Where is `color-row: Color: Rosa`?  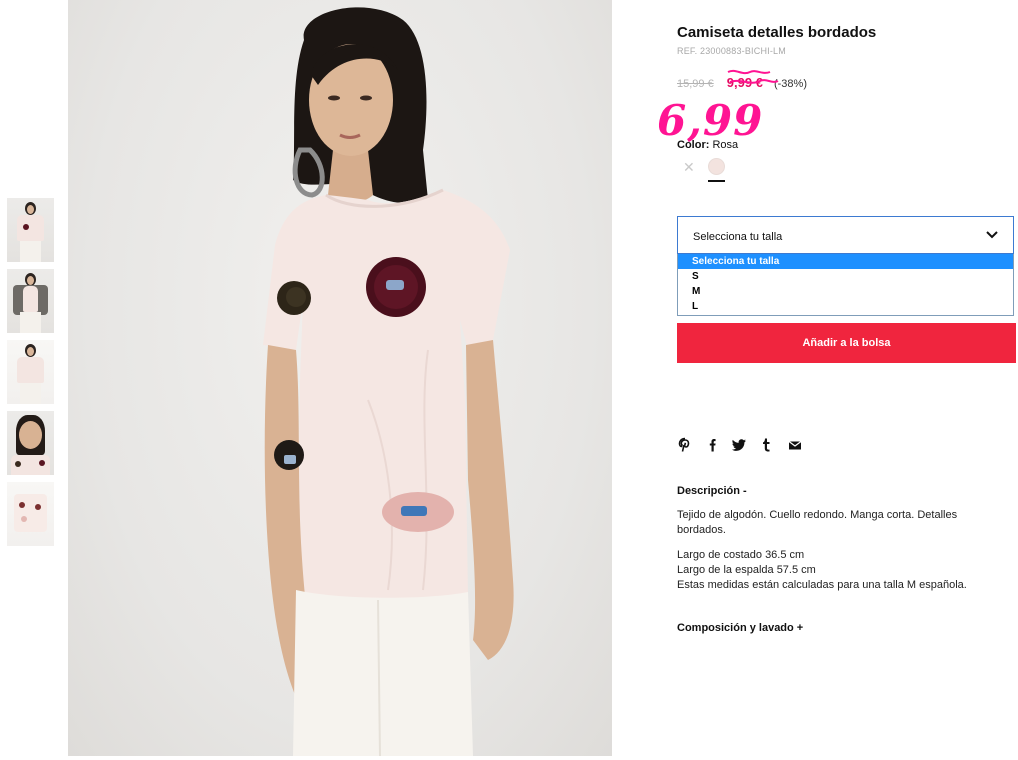 color-row: Color: Rosa is located at coordinates (707, 145).